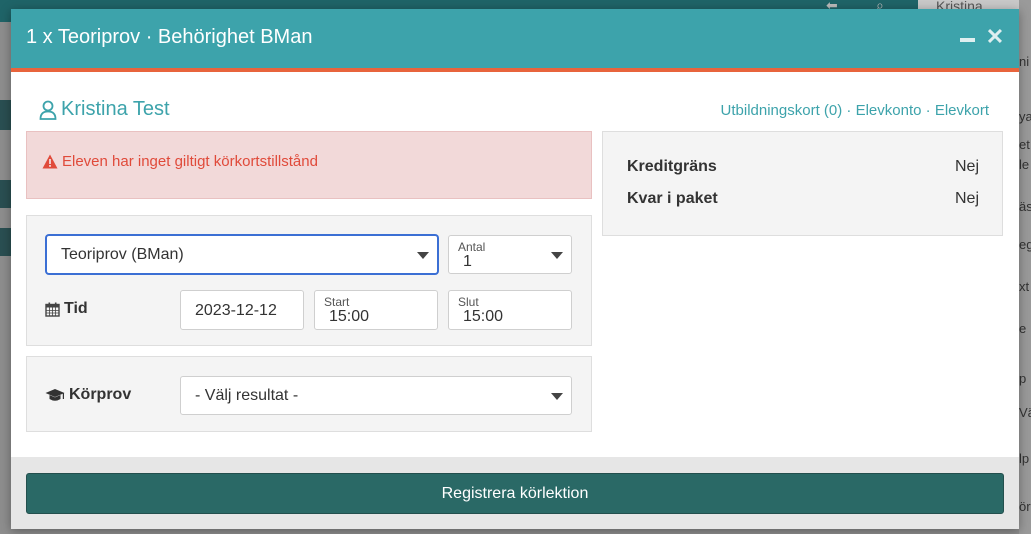 Image resolution: width=1031 pixels, height=534 pixels. Describe the element at coordinates (1025, 245) in the screenshot. I see `background-text-fragment: eg` at that location.